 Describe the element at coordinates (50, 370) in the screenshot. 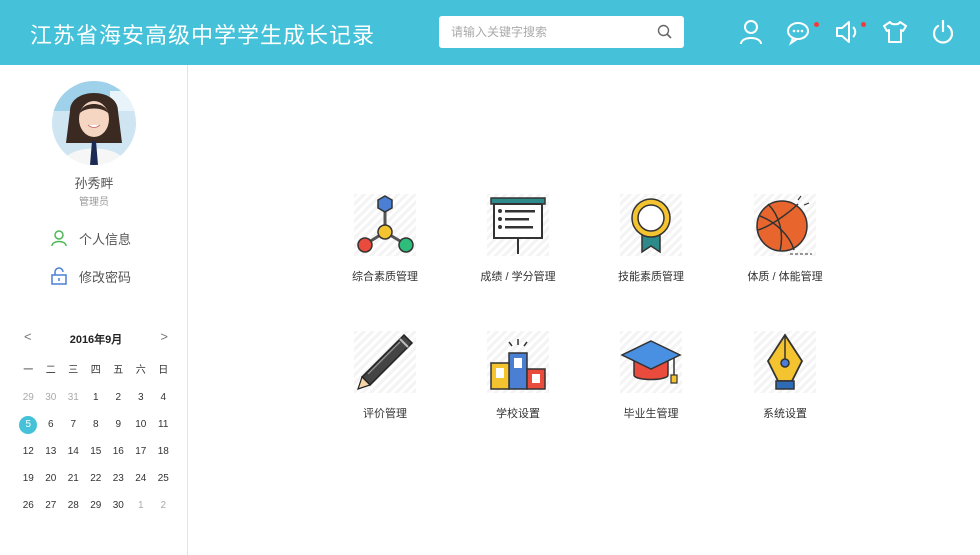

I see `calendar-weekday: 二` at that location.